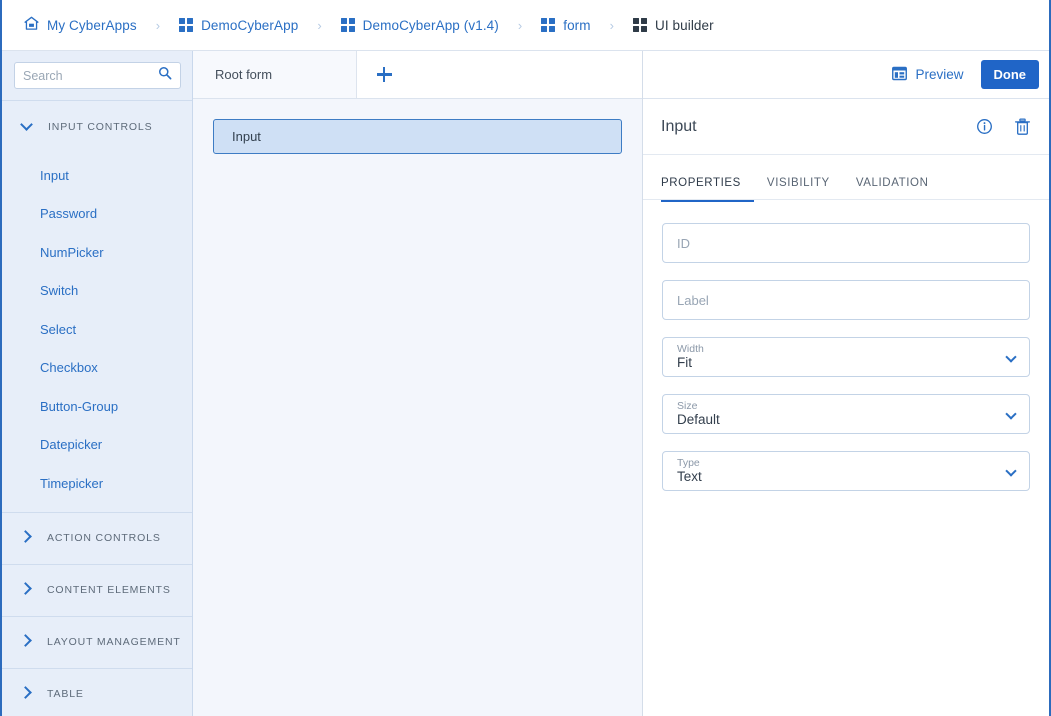  What do you see at coordinates (114, 642) in the screenshot?
I see `sidebar-group-title: LAYOUT MANAGEMENT` at bounding box center [114, 642].